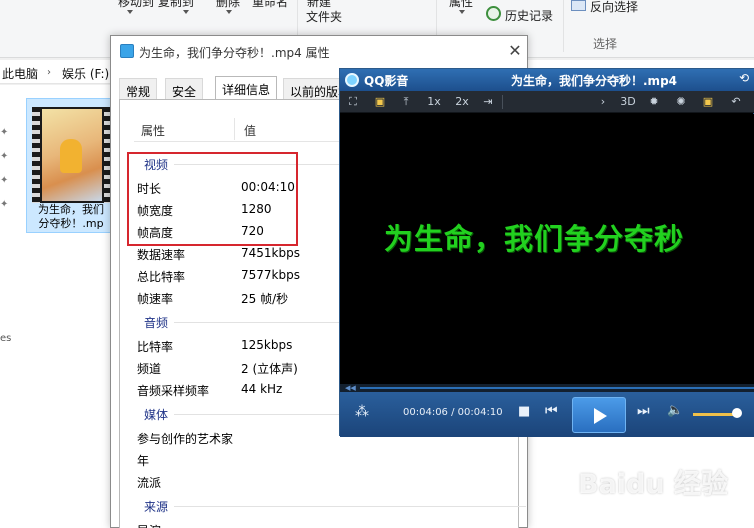 The height and width of the screenshot is (528, 754). What do you see at coordinates (127, 51) in the screenshot?
I see `video-file-icon` at bounding box center [127, 51].